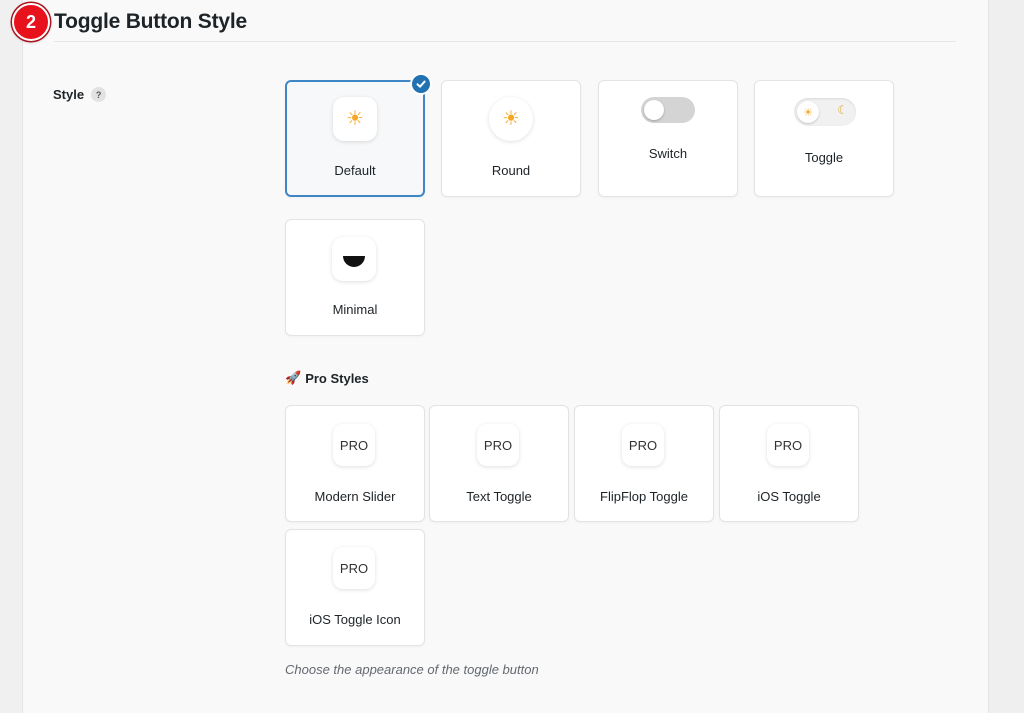 This screenshot has height=713, width=1024. Describe the element at coordinates (293, 377) in the screenshot. I see `rocket-icon: 🚀` at that location.